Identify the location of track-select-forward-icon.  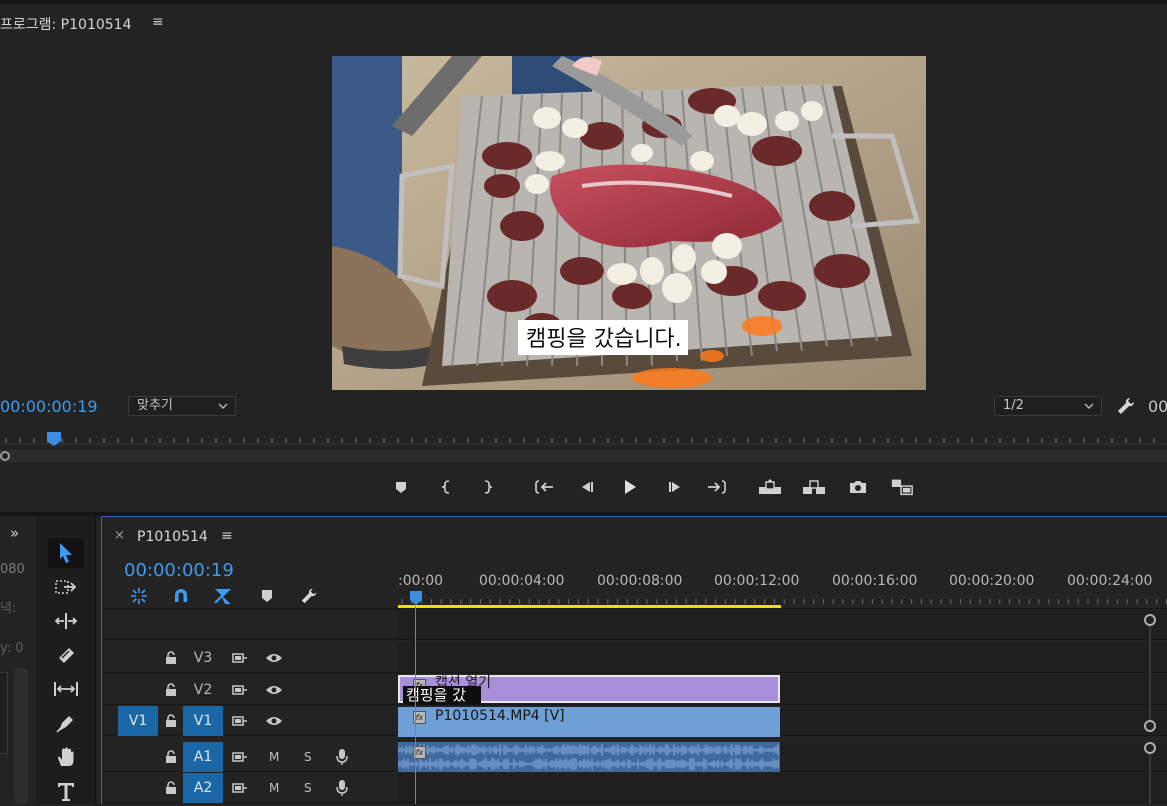
(66, 587).